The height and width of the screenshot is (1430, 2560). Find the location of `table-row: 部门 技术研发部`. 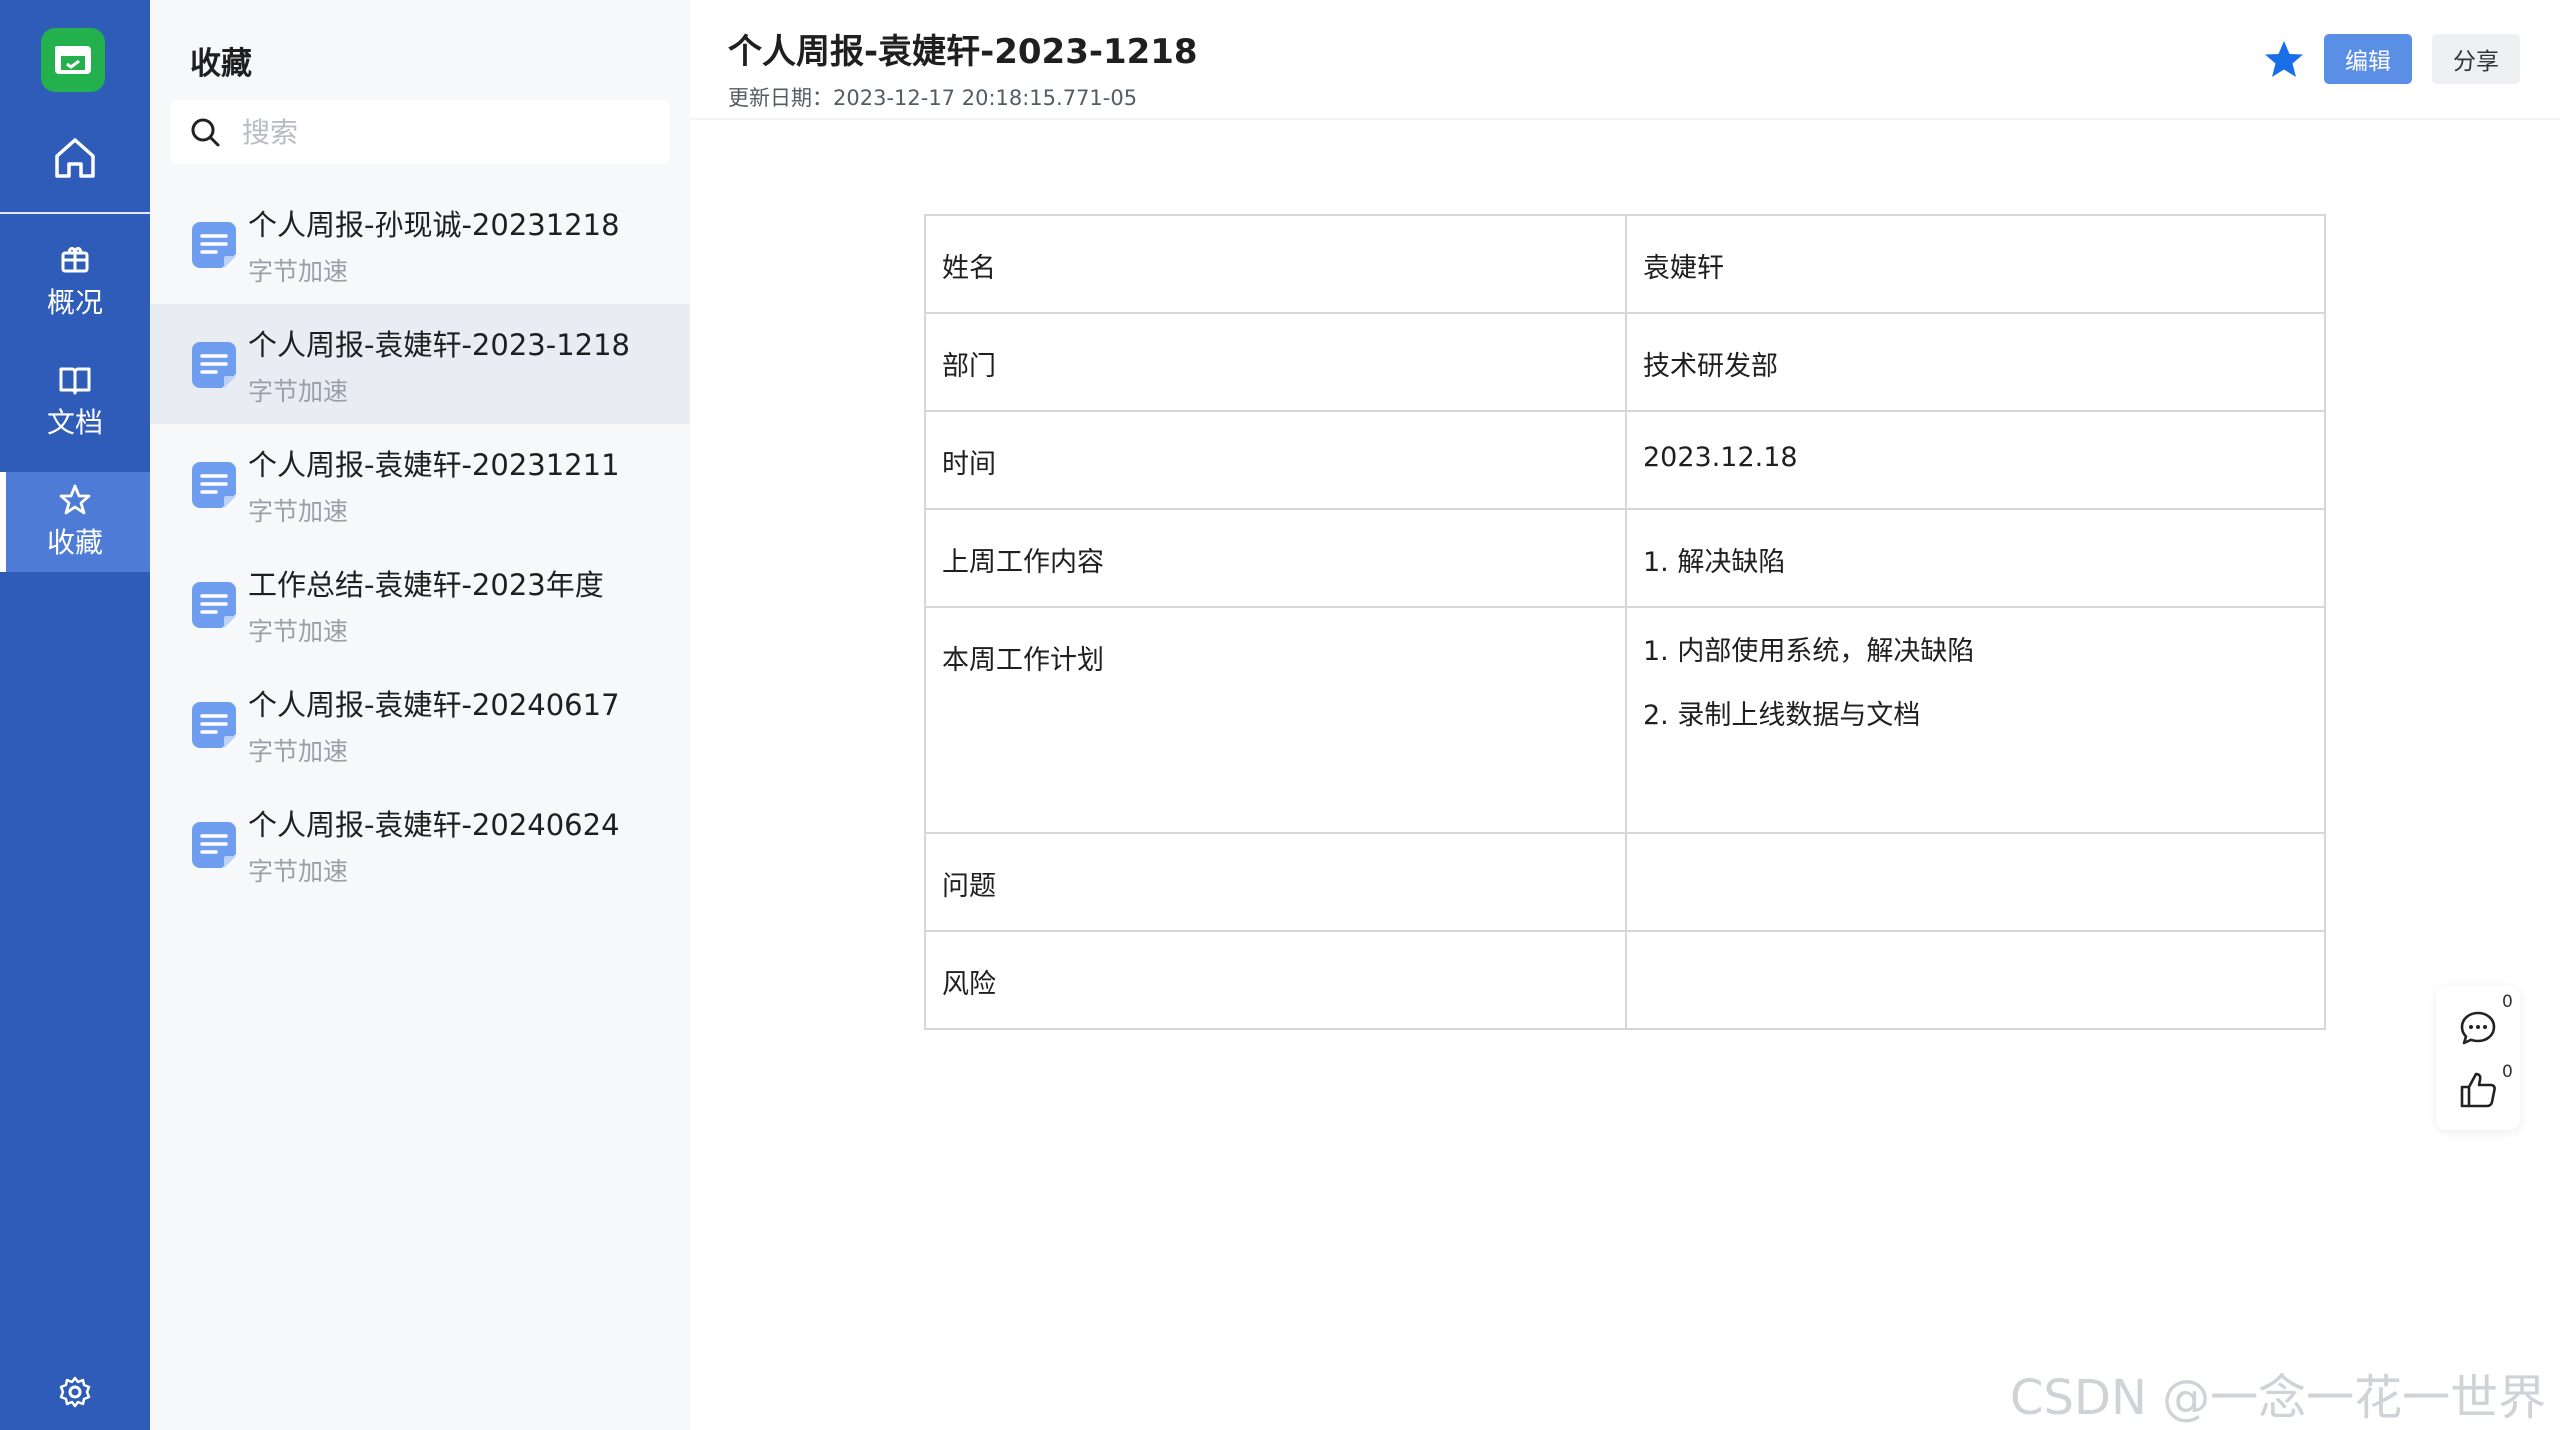

table-row: 部门 技术研发部 is located at coordinates (1625, 362).